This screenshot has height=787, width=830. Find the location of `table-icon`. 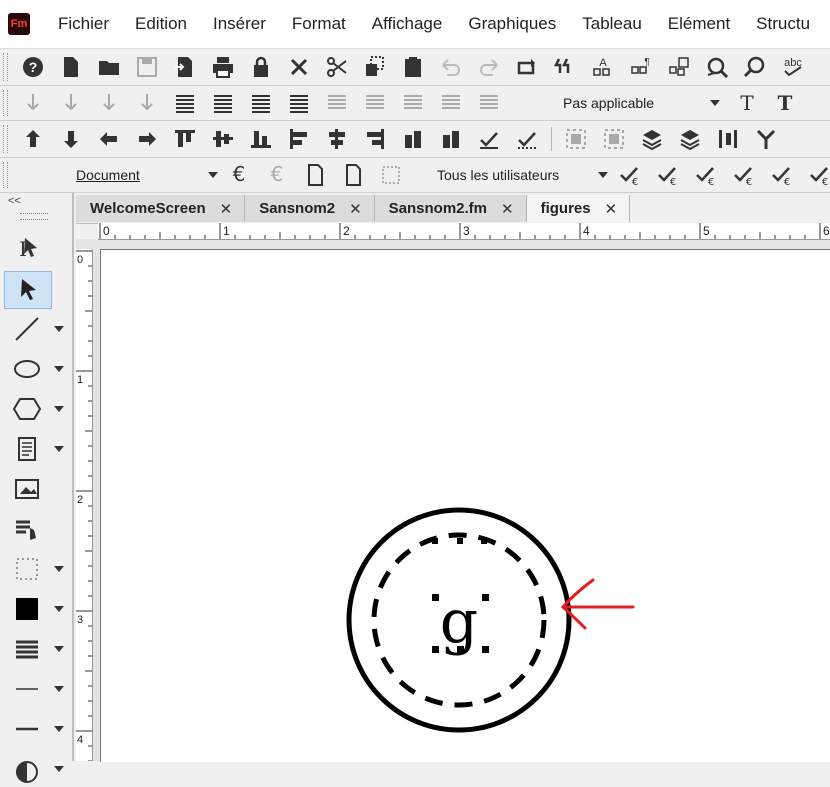

table-icon is located at coordinates (679, 67).